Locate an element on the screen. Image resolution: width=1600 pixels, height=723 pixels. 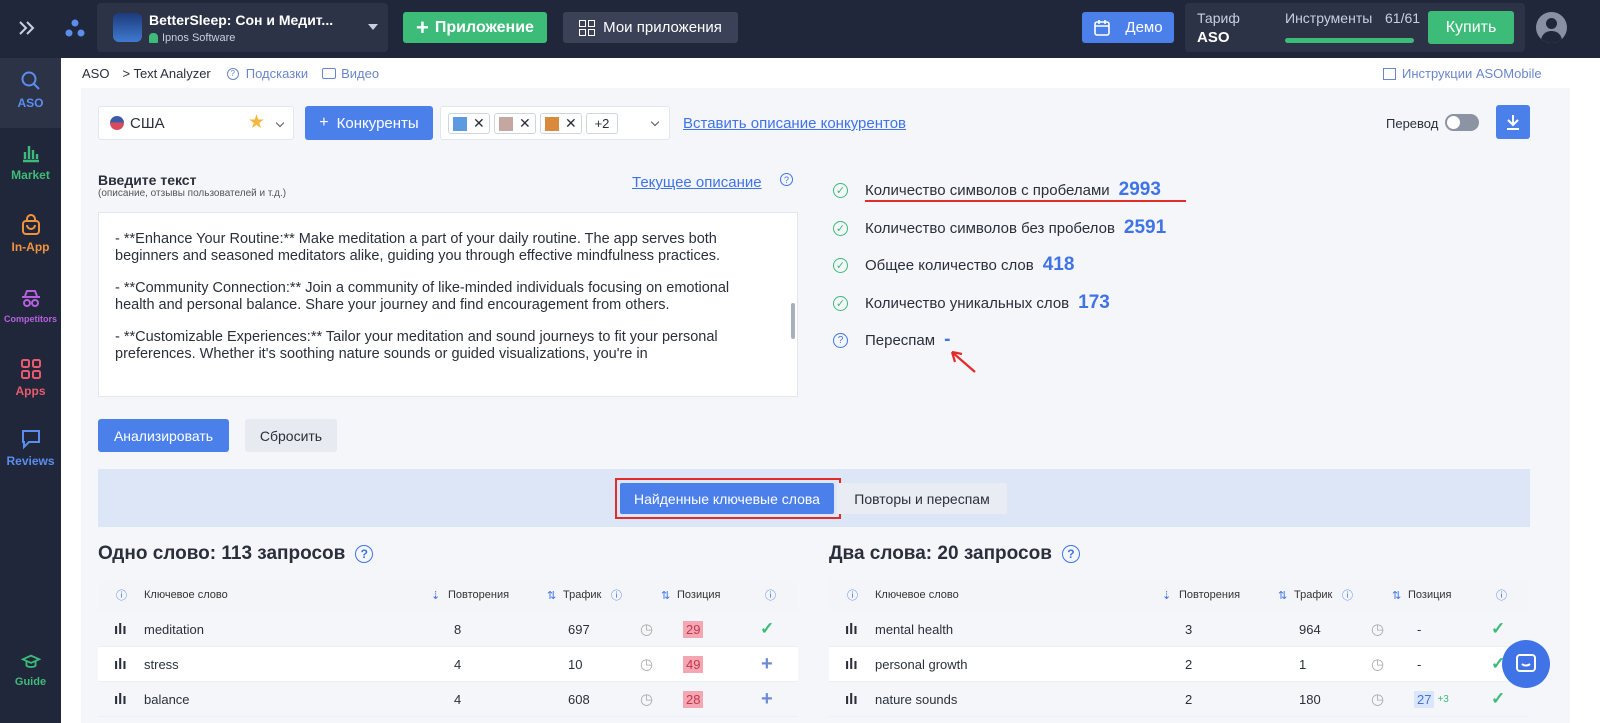
table-row: ılı meditation 8 697 ◷ 29 ✓ is located at coordinates (448, 629).